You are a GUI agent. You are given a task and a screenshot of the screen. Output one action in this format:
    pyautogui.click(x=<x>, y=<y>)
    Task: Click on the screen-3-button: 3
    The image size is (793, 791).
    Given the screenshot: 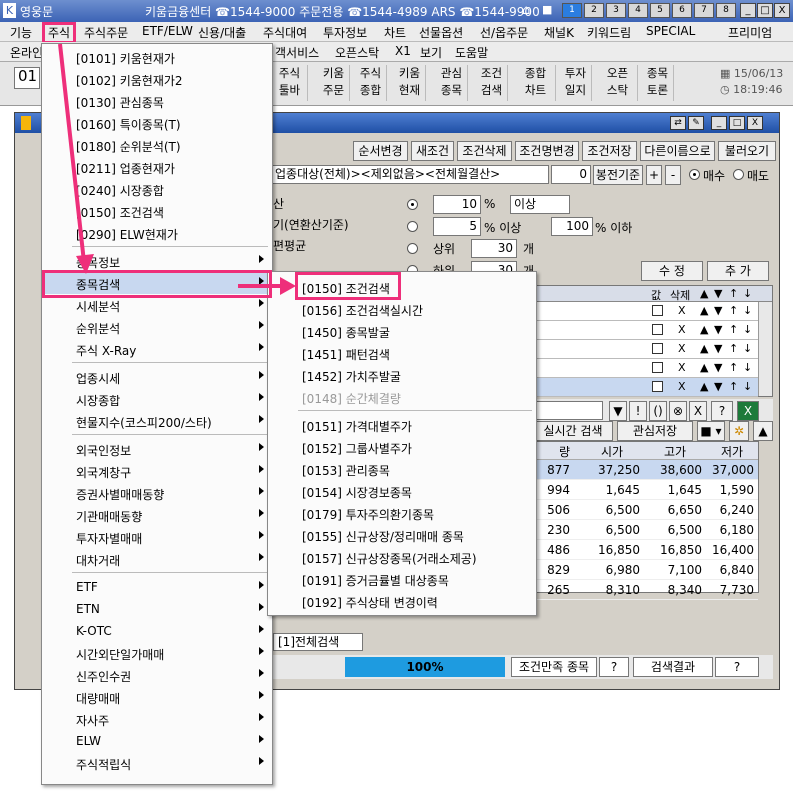 What is the action you would take?
    pyautogui.click(x=616, y=10)
    